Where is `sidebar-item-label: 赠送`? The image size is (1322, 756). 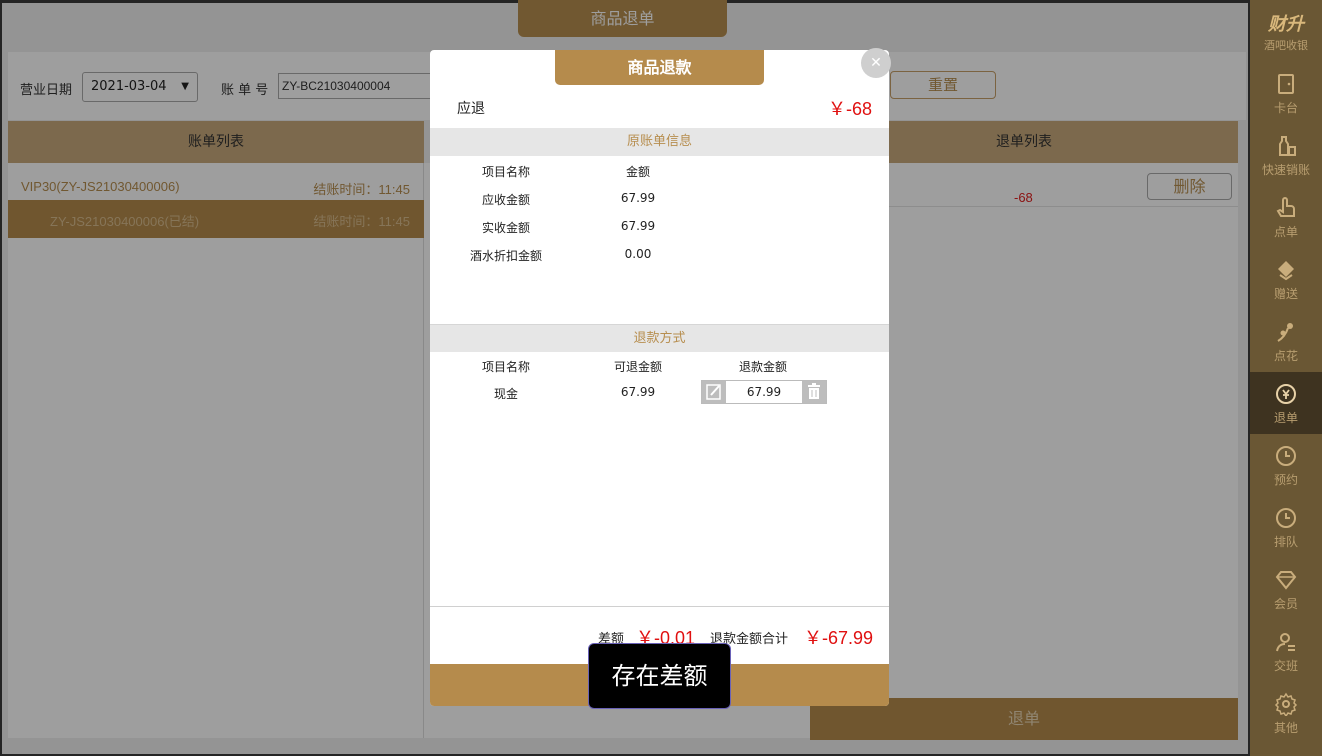 sidebar-item-label: 赠送 is located at coordinates (1285, 294).